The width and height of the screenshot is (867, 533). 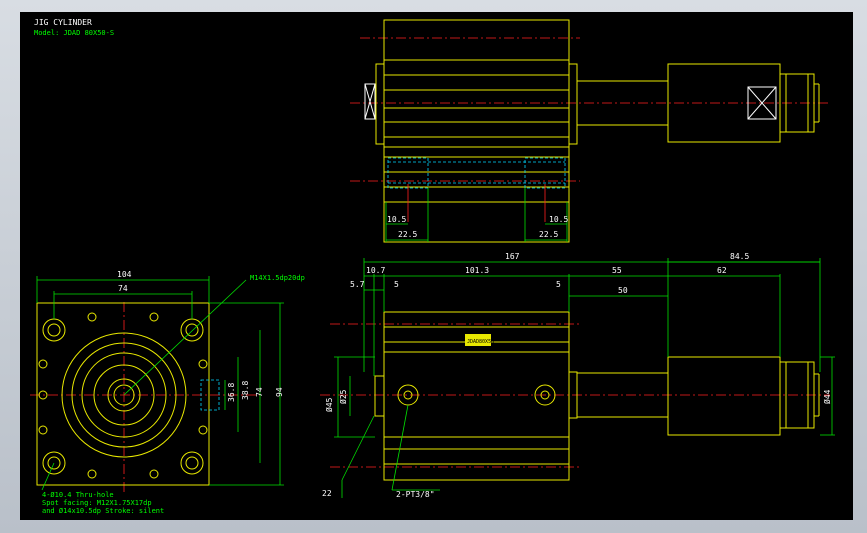 I want to click on dim-total-length: 167, so click(x=512, y=256).